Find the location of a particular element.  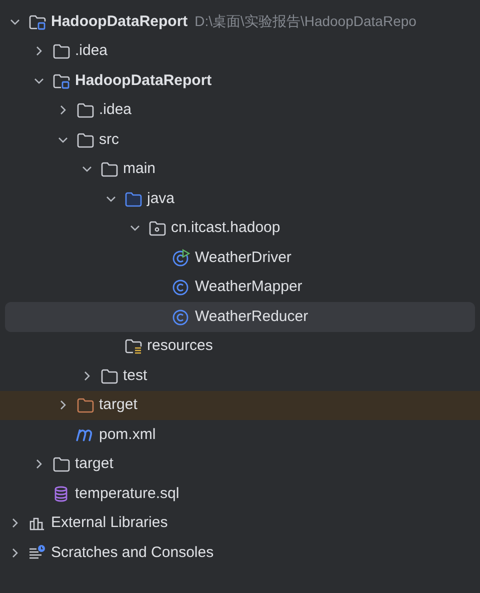

package-folder-icon is located at coordinates (157, 228).